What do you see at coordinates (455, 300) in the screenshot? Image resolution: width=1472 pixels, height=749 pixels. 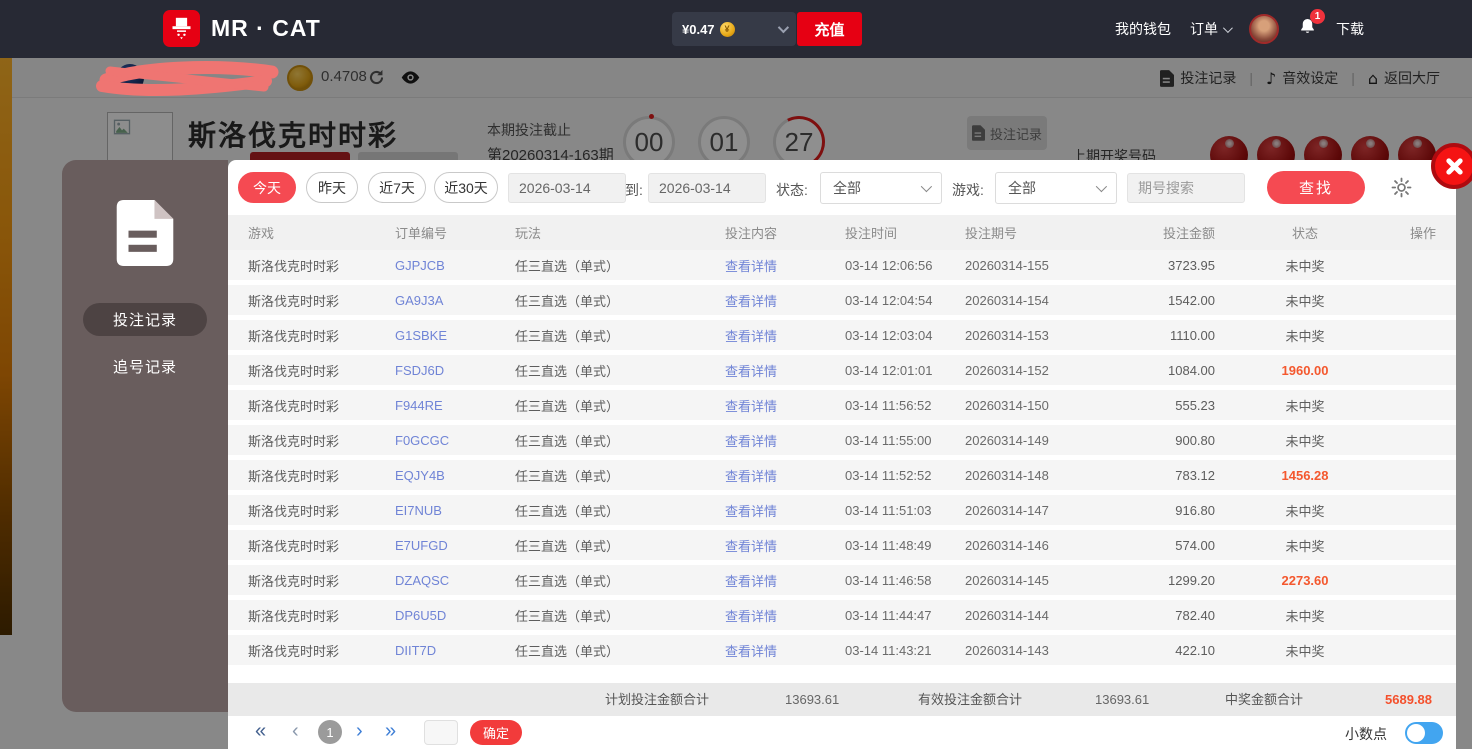 I see `cell-order-id: GA9J3A` at bounding box center [455, 300].